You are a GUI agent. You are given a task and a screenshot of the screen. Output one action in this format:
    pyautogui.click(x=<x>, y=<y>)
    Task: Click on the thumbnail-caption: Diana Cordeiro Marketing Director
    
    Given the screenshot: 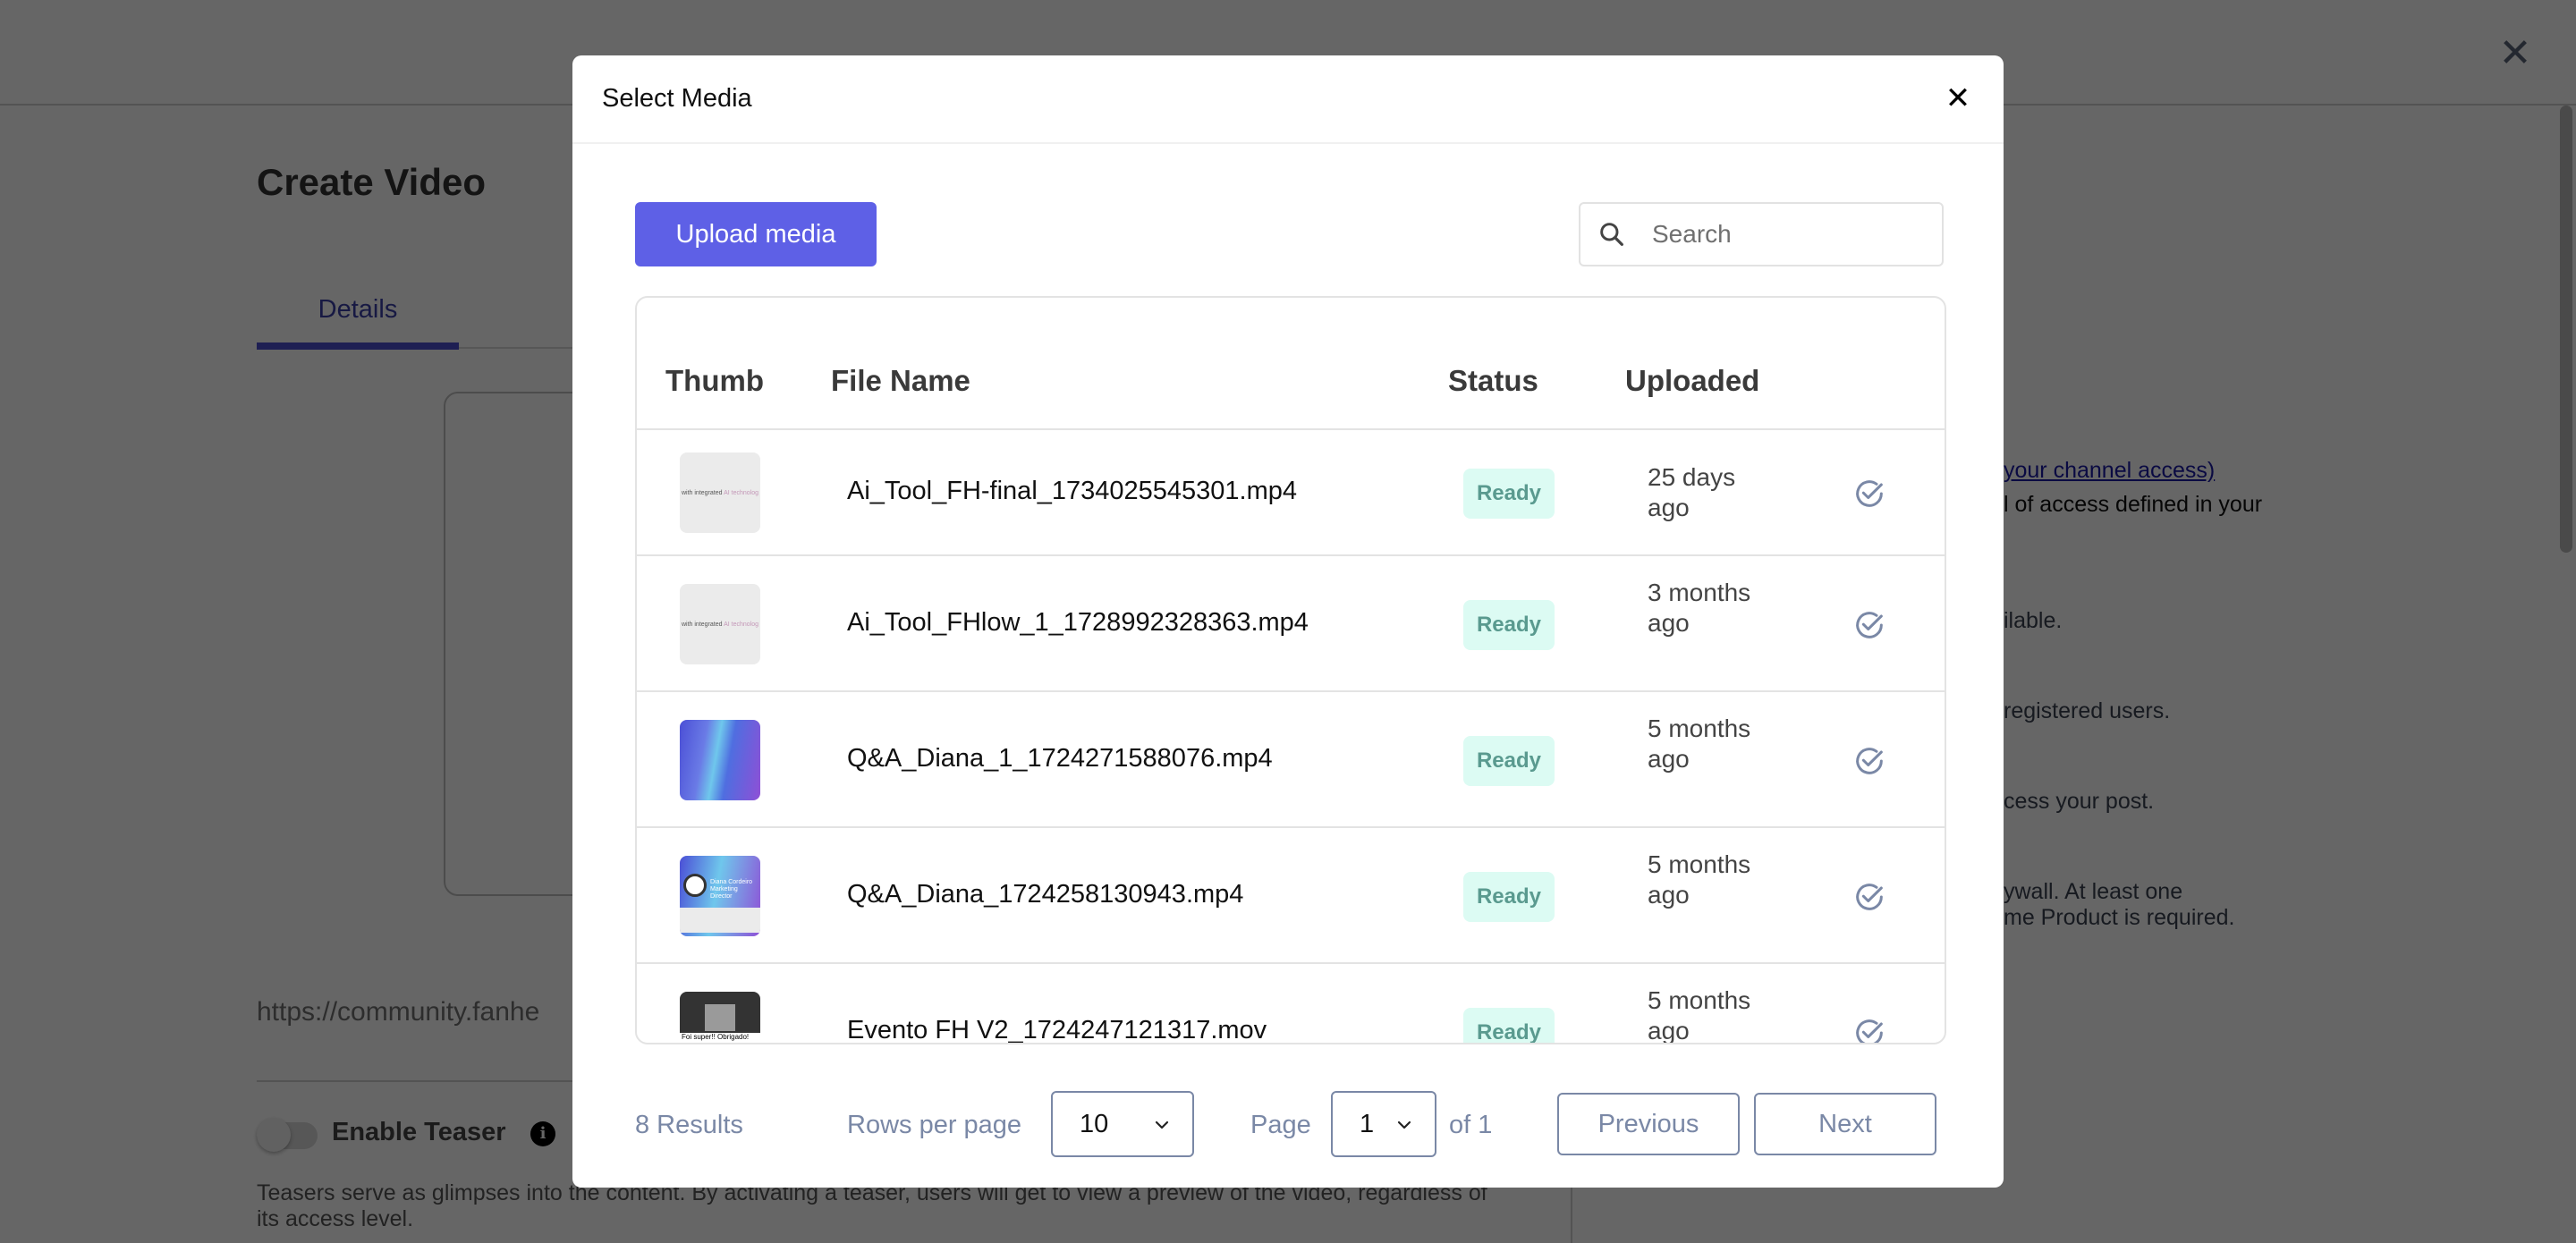 What is the action you would take?
    pyautogui.click(x=731, y=889)
    